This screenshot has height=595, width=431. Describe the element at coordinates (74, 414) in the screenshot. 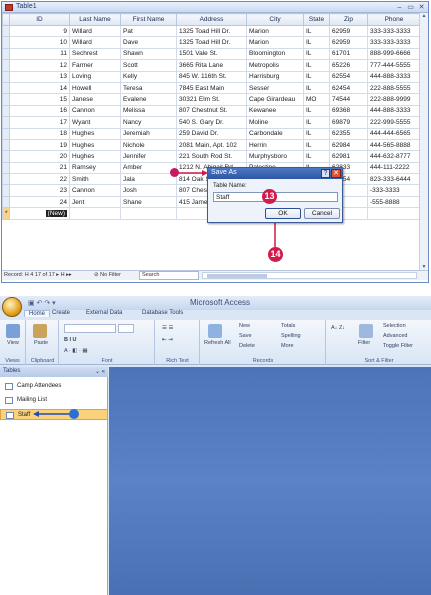

I see `pointer-dot-icon` at that location.